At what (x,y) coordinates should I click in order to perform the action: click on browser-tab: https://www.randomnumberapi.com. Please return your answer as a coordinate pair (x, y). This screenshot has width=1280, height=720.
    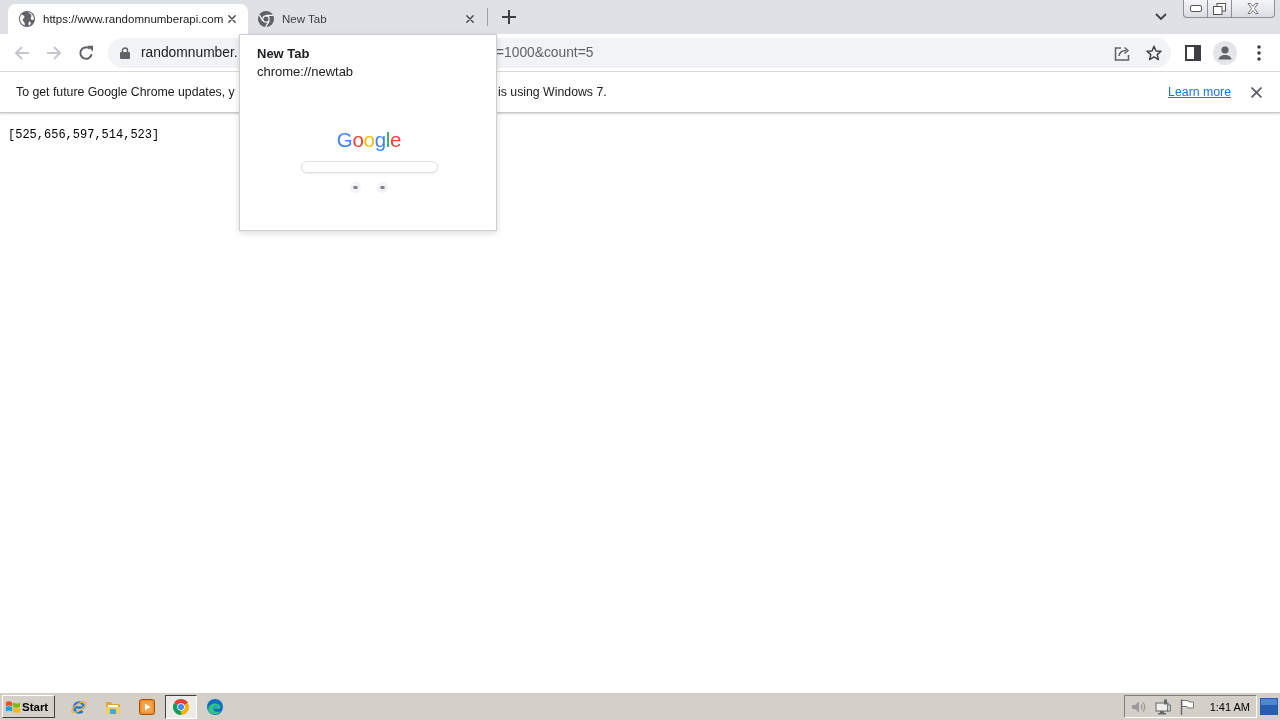
    Looking at the image, I should click on (128, 19).